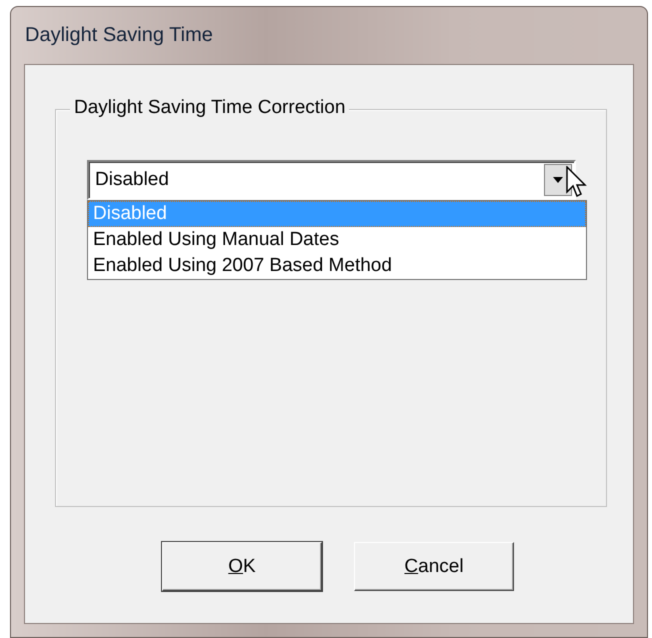  What do you see at coordinates (434, 566) in the screenshot?
I see `dialog-button: Cancel` at bounding box center [434, 566].